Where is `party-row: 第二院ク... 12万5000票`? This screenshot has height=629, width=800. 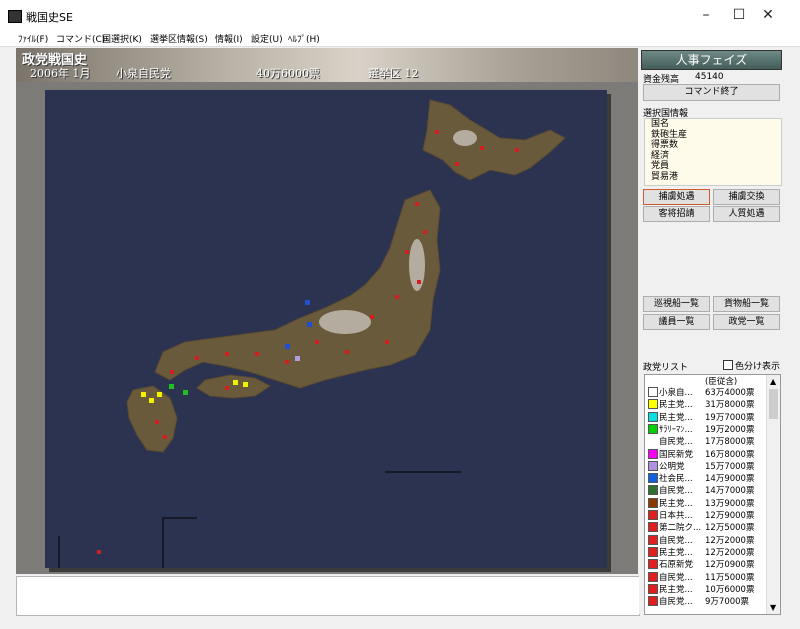
party-row: 第二院ク... 12万5000票 is located at coordinates (705, 527).